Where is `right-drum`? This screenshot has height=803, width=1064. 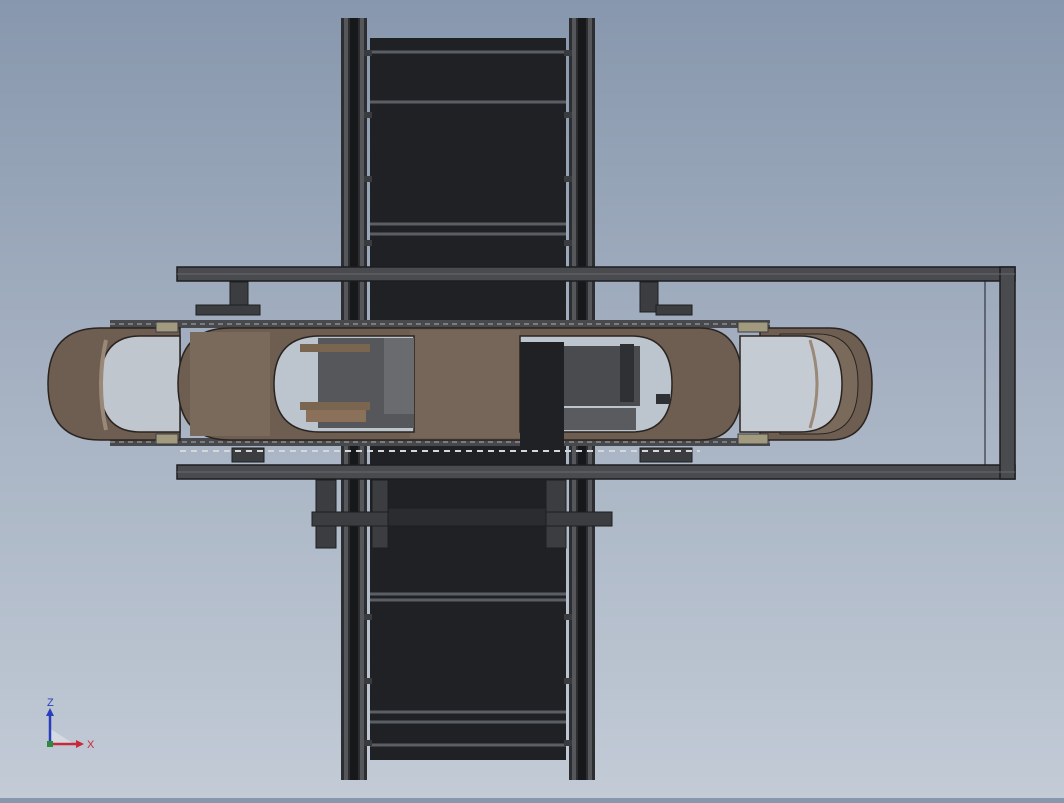
right-drum is located at coordinates (806, 384).